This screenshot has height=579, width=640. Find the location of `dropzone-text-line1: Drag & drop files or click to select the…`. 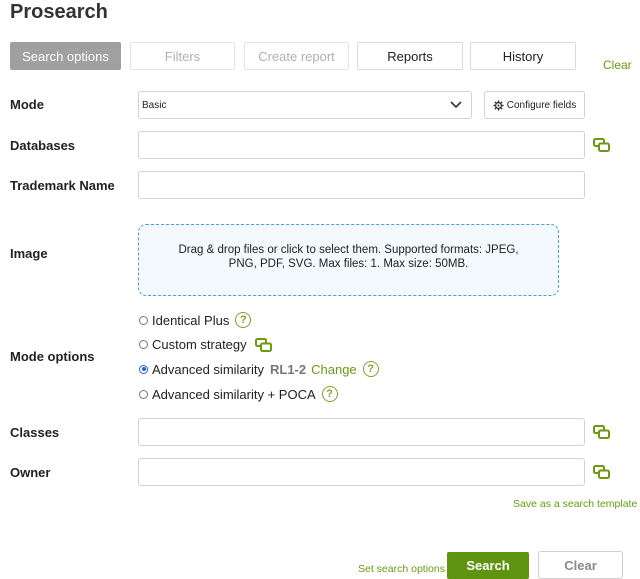

dropzone-text-line1: Drag & drop files or click to select the… is located at coordinates (348, 250).